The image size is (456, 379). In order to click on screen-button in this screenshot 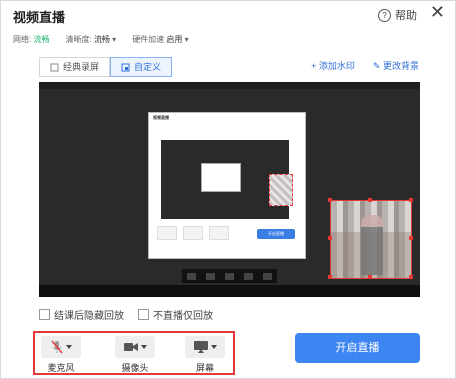, I will do `click(205, 347)`.